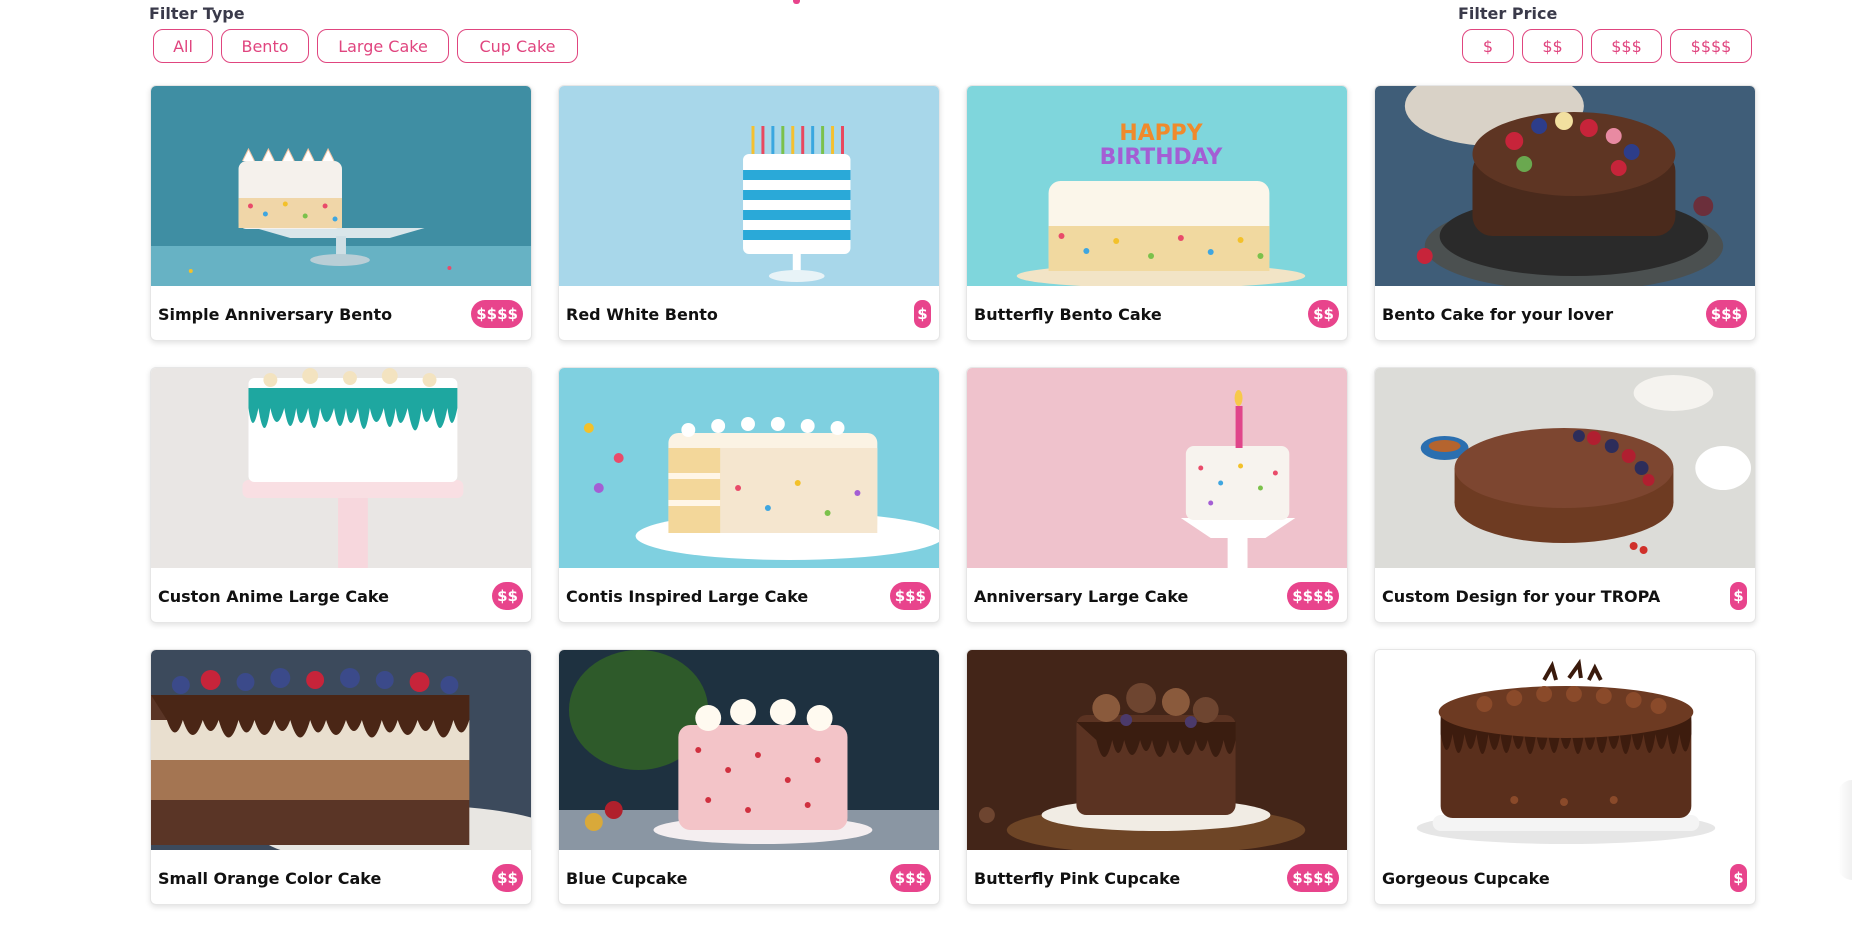 The height and width of the screenshot is (940, 1852). I want to click on product-card: HAPPY BIRTHDAY Butterfly Bento Cake $$, so click(1157, 213).